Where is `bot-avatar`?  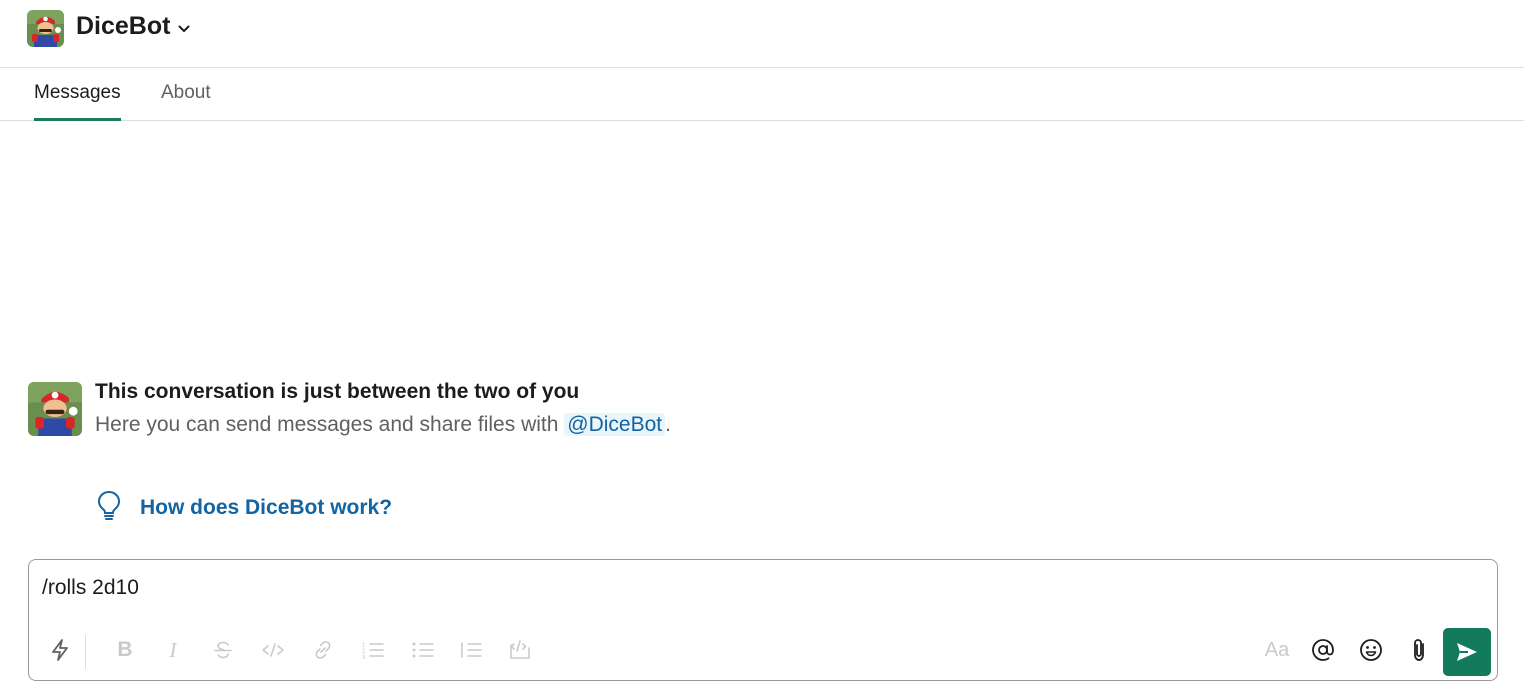
bot-avatar is located at coordinates (45, 28).